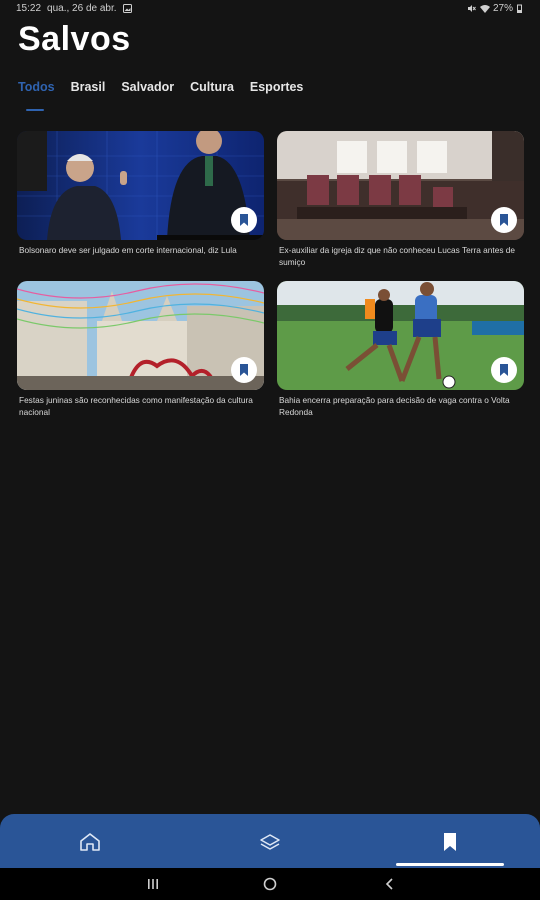 The width and height of the screenshot is (540, 900). I want to click on debate-photo, so click(140, 185).